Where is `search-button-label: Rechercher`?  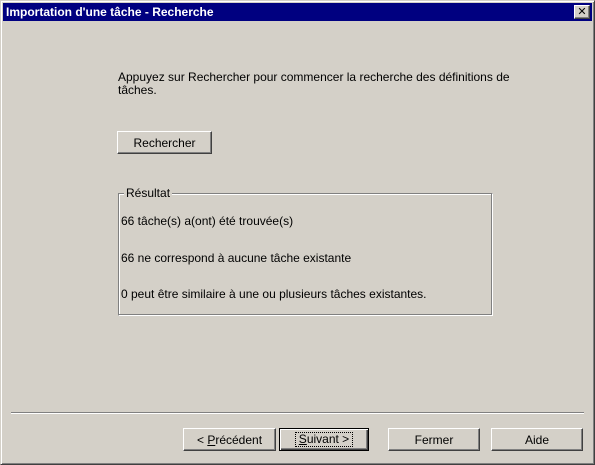
search-button-label: Rechercher is located at coordinates (164, 142).